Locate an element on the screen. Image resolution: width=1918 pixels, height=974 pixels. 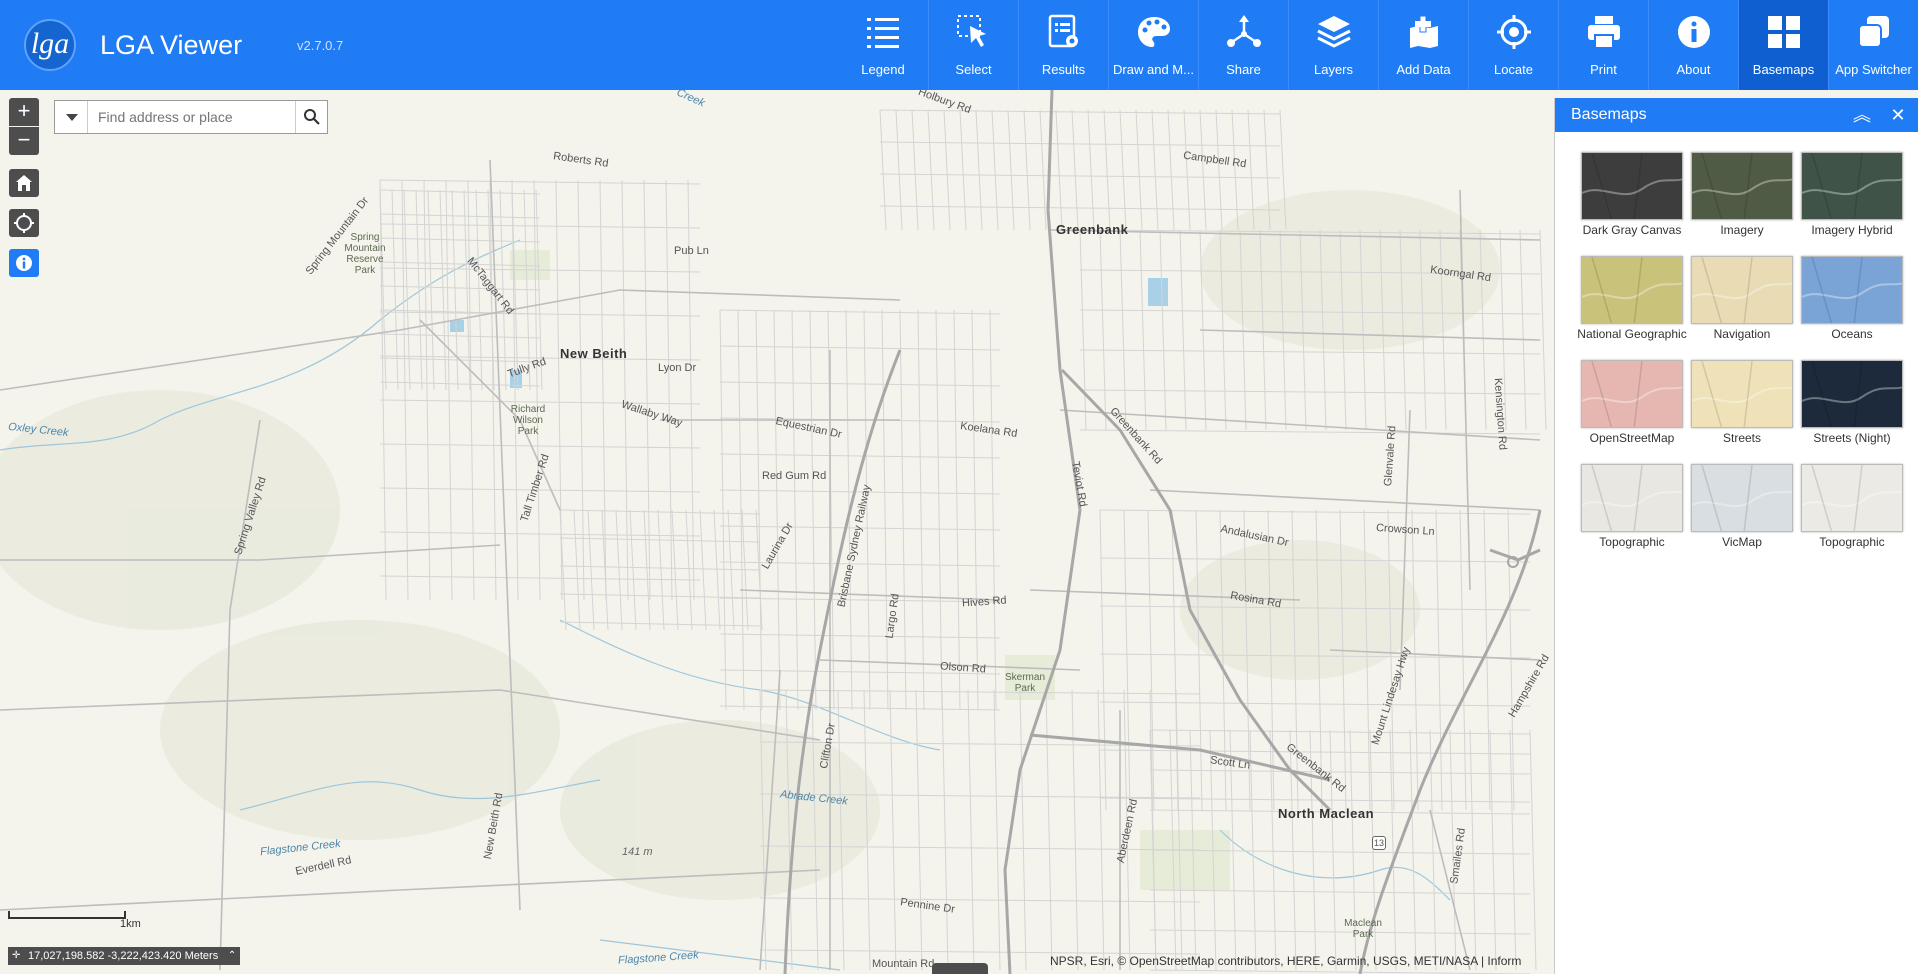
zoom-in-button: + is located at coordinates (24, 112).